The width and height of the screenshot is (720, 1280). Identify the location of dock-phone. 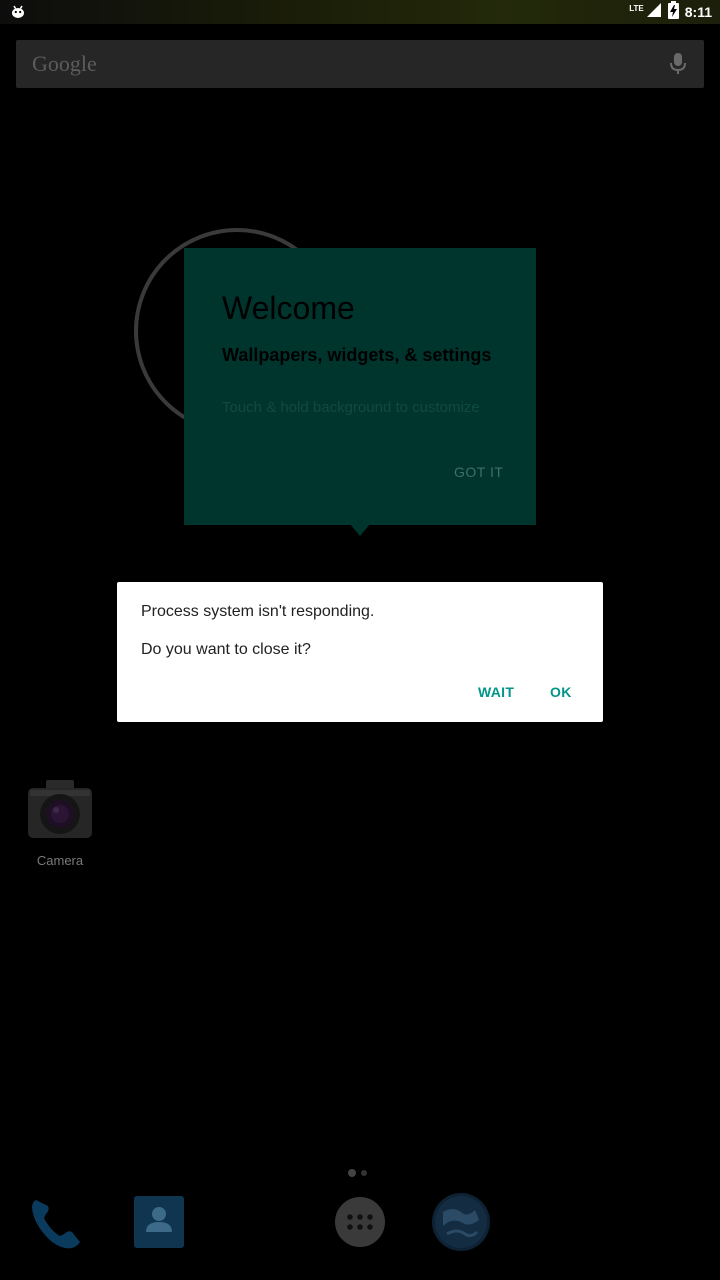
(56, 1224).